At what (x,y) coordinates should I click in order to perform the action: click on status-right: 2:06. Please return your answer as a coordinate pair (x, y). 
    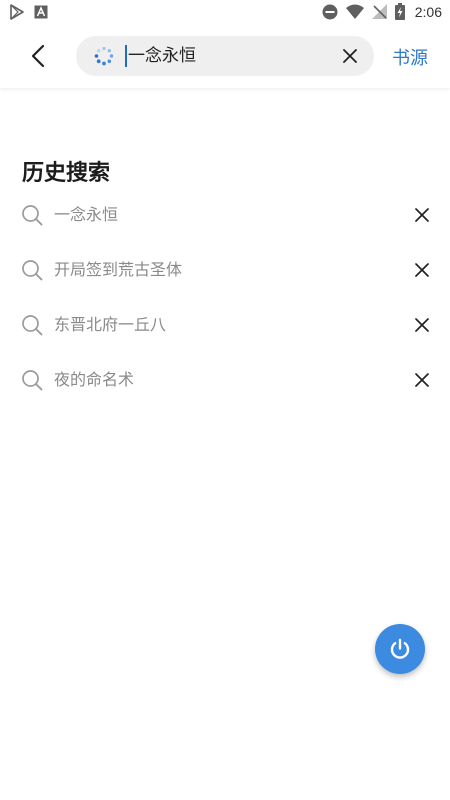
    Looking at the image, I should click on (382, 11).